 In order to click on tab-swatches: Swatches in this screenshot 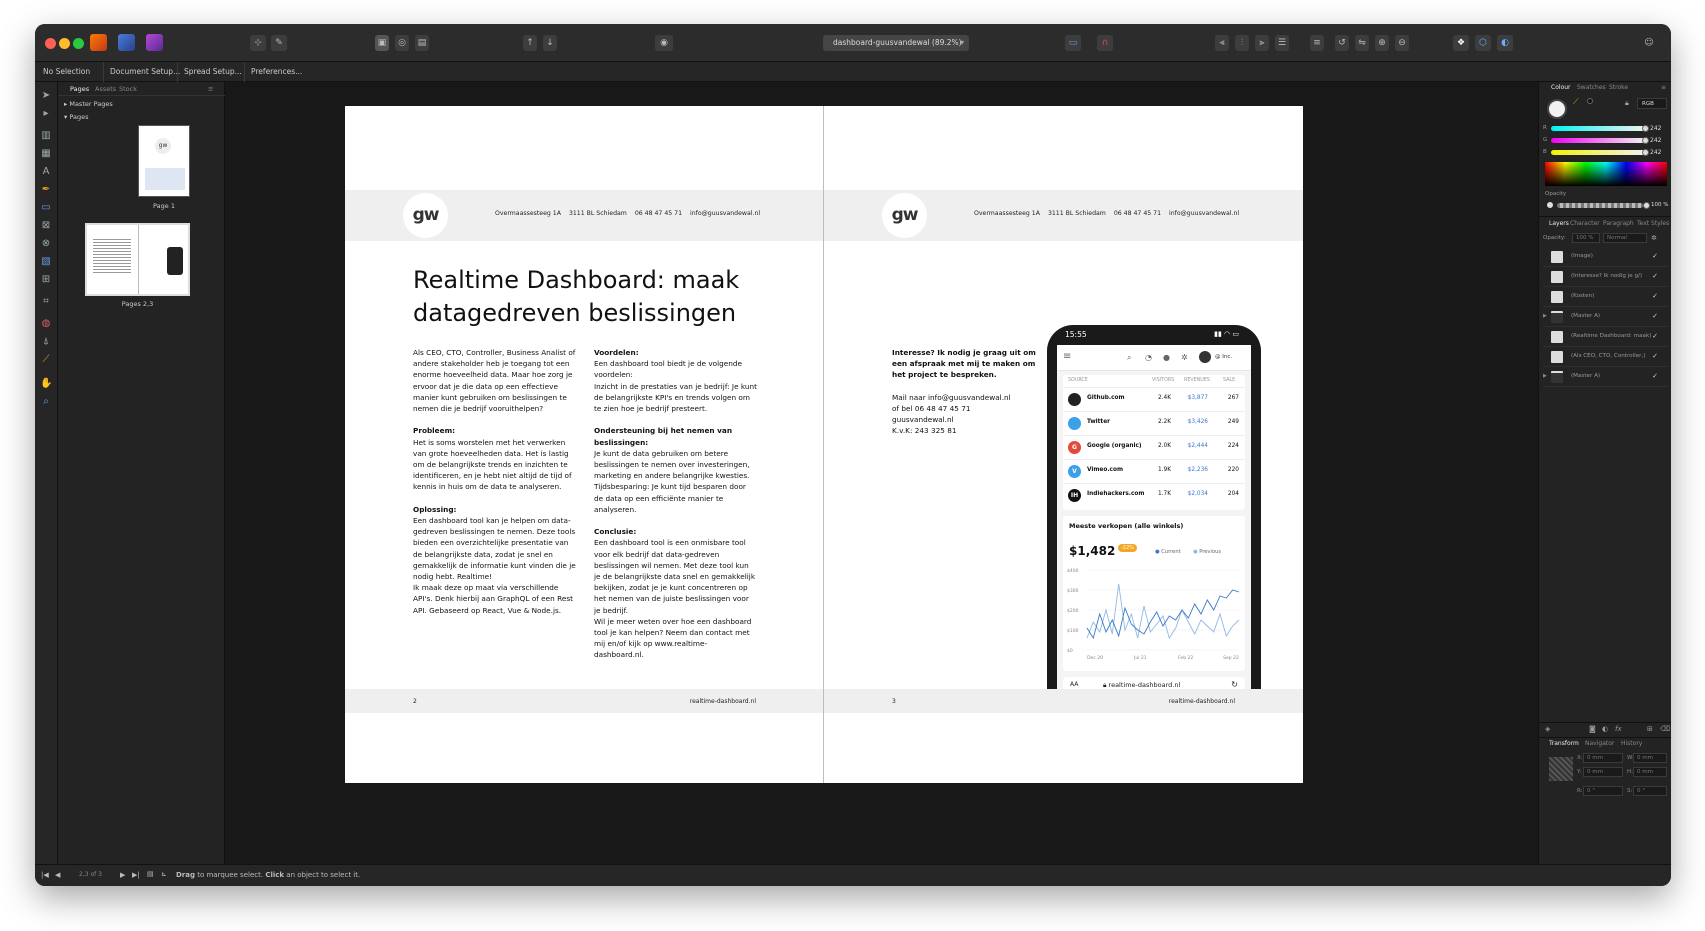, I will do `click(1591, 88)`.